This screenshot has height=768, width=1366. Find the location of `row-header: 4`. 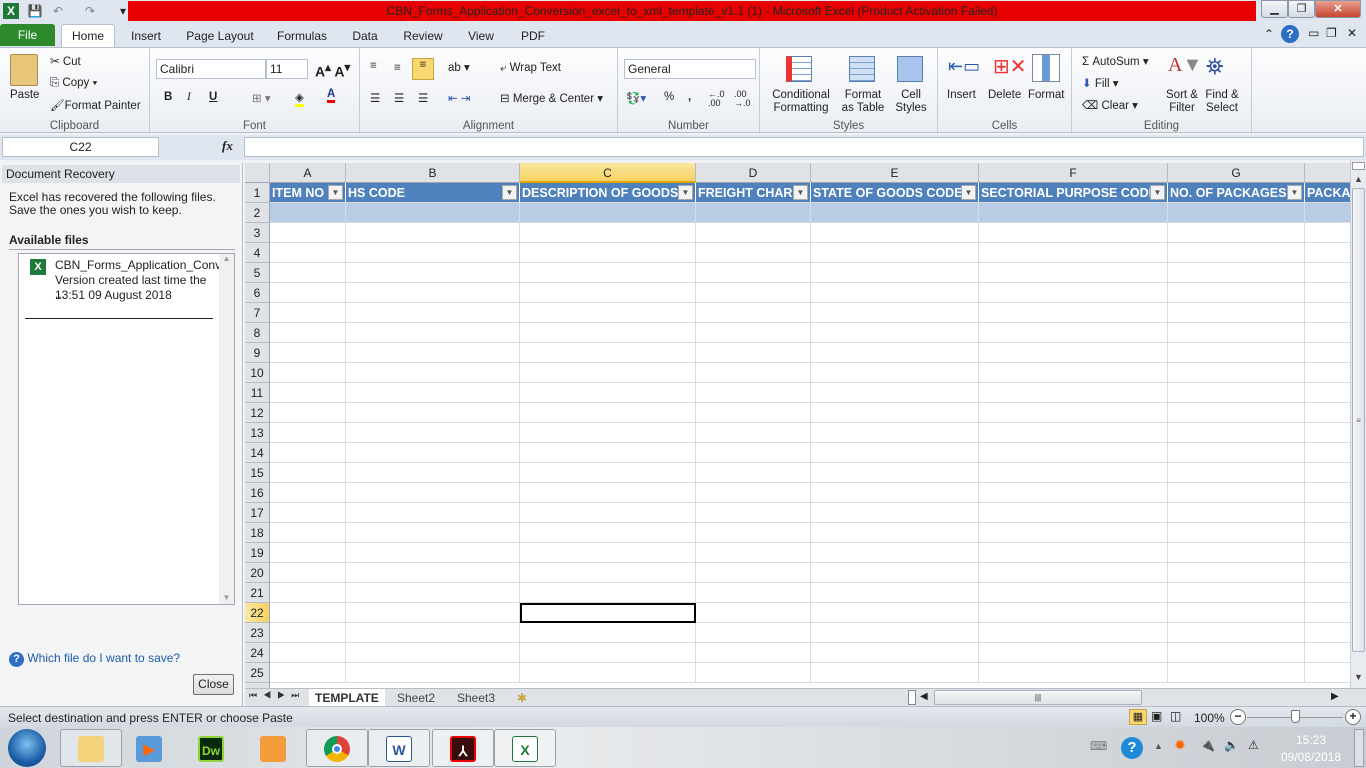

row-header: 4 is located at coordinates (257, 253).